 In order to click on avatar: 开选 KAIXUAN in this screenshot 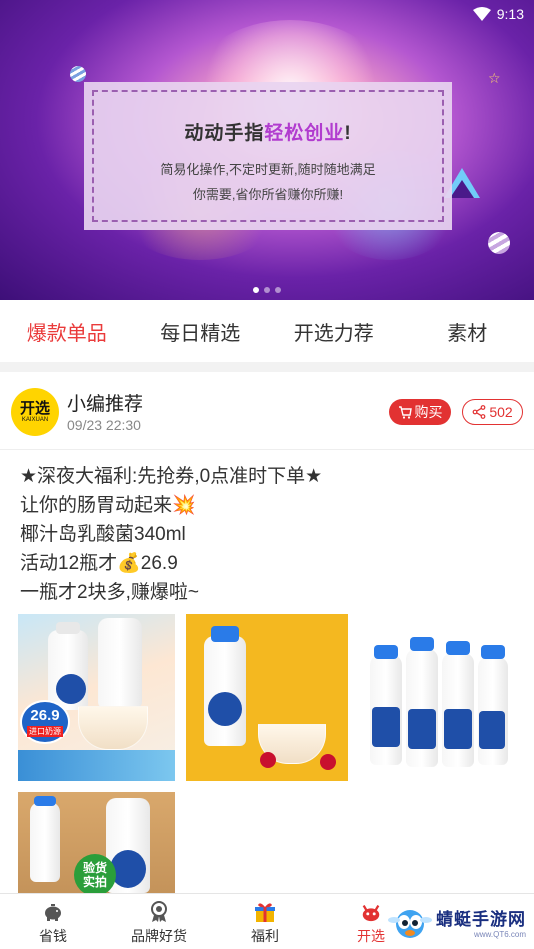, I will do `click(35, 412)`.